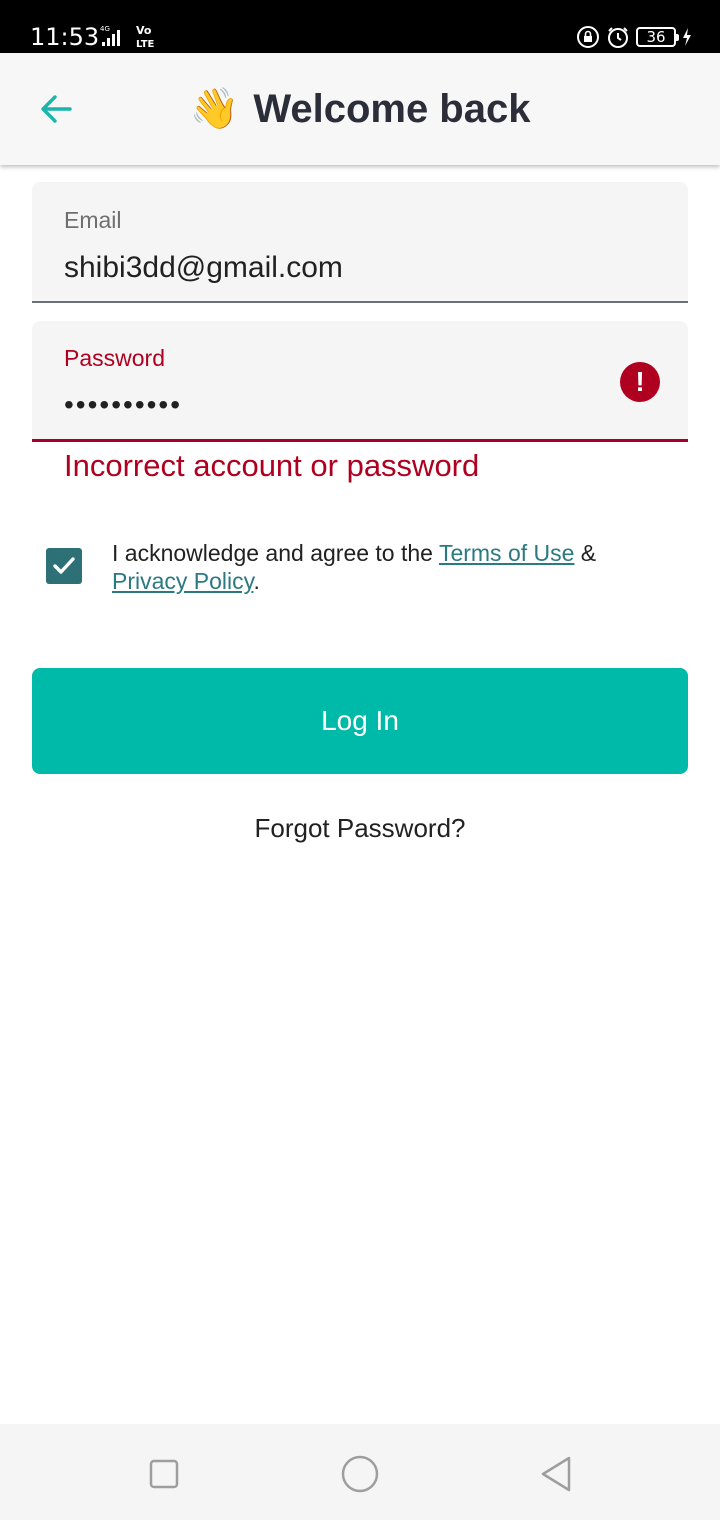 The width and height of the screenshot is (720, 1520). Describe the element at coordinates (256, 581) in the screenshot. I see `consent-text-after: .` at that location.